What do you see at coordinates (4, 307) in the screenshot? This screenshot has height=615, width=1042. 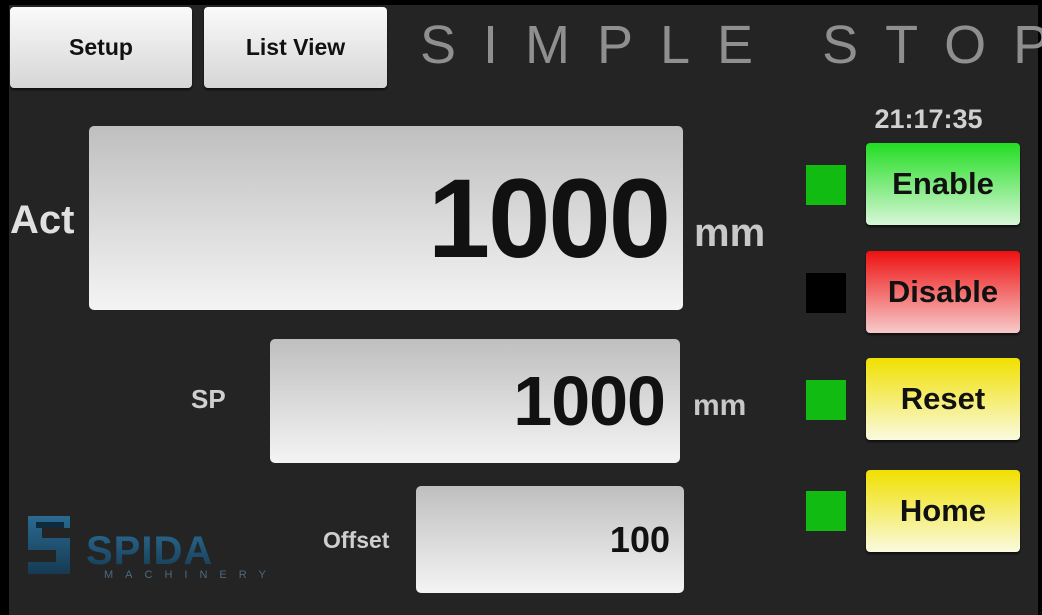 I see `bezel-left` at bounding box center [4, 307].